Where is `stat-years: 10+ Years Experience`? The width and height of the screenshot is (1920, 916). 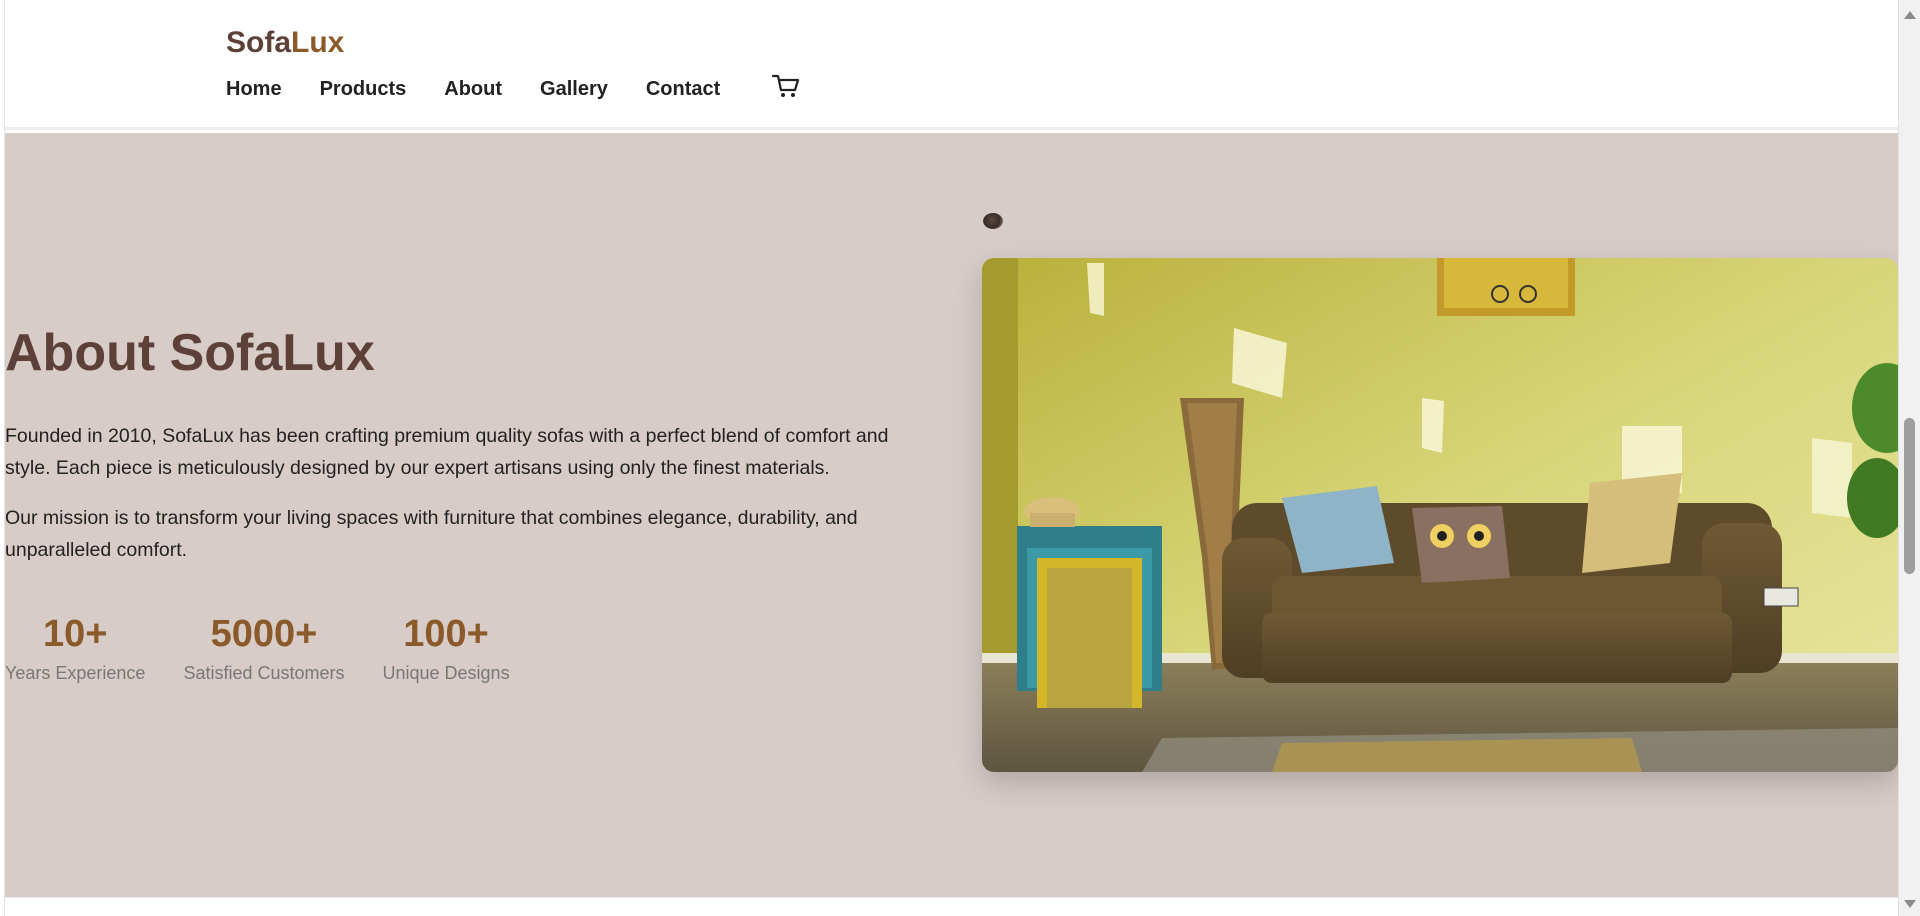 stat-years: 10+ Years Experience is located at coordinates (75, 647).